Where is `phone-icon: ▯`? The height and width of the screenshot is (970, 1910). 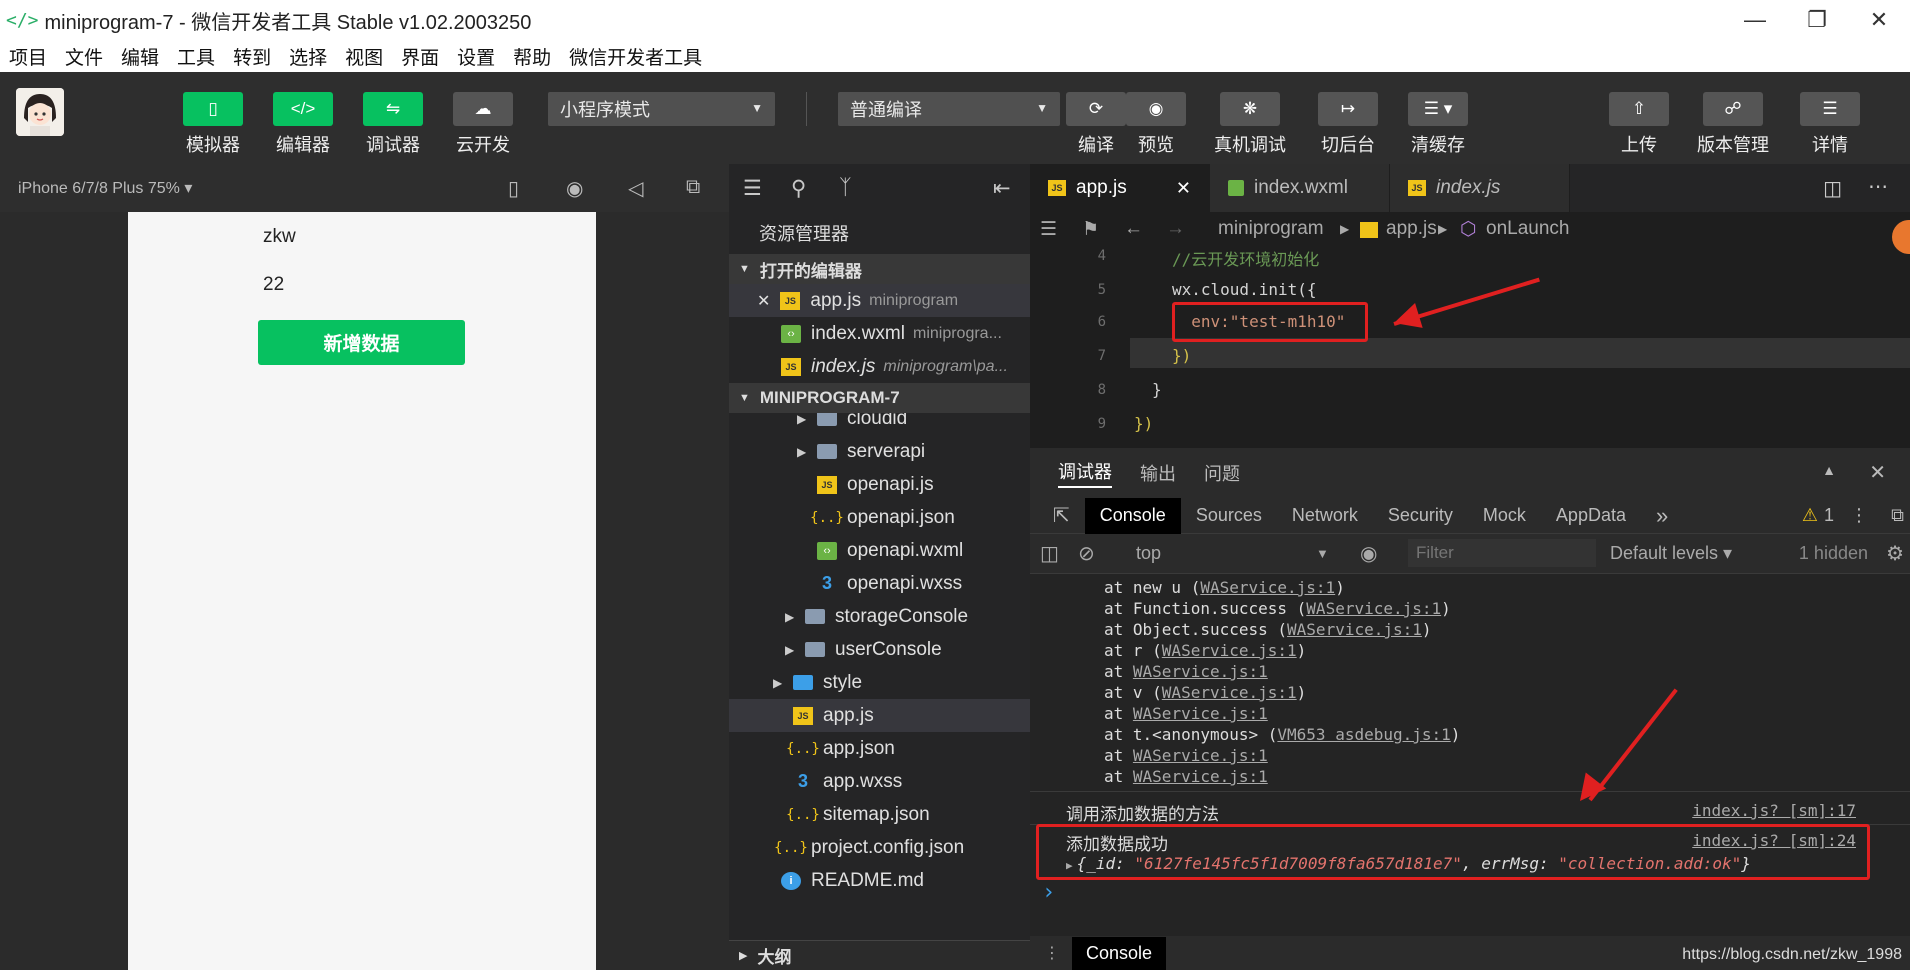 phone-icon: ▯ is located at coordinates (513, 188).